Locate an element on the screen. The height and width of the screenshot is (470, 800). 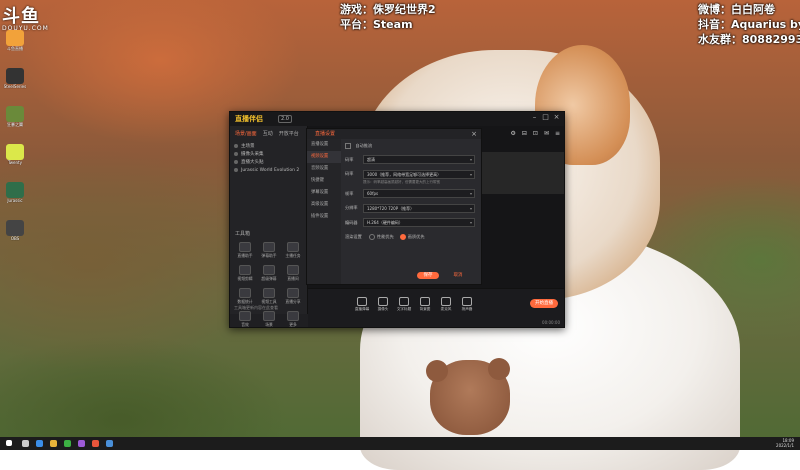
settings-row-select: 1280*720 720P（推荐） is located at coordinates (419, 208).